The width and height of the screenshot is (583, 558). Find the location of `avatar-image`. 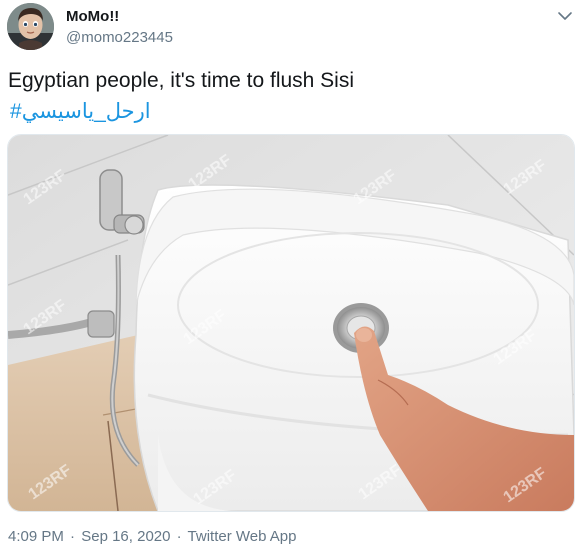

avatar-image is located at coordinates (30, 26).